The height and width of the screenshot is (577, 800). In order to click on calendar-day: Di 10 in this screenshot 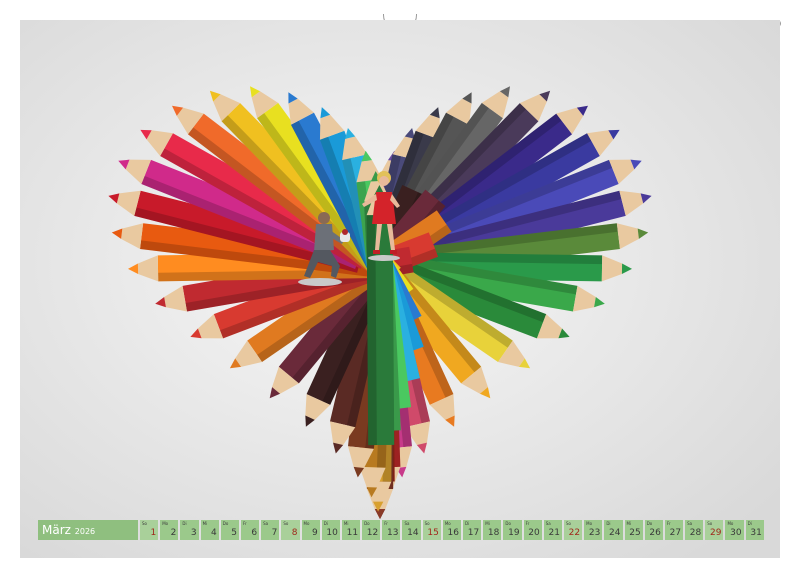, I will do `click(330, 530)`.